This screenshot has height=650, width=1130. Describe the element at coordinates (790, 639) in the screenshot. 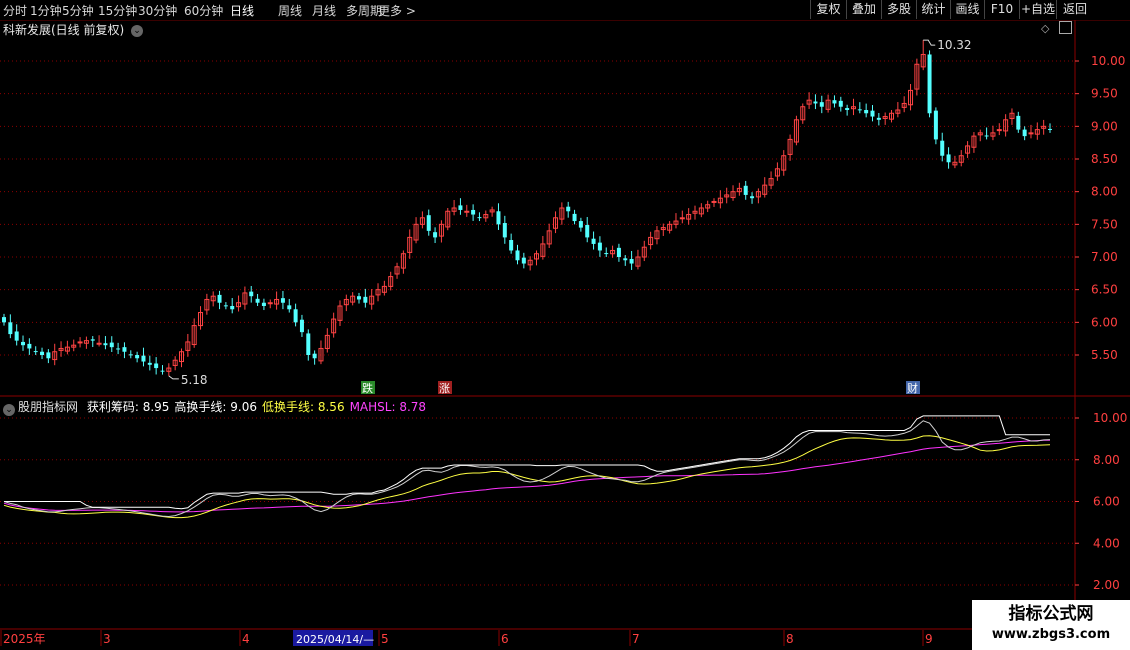

I see `date-axis-label: 8` at that location.